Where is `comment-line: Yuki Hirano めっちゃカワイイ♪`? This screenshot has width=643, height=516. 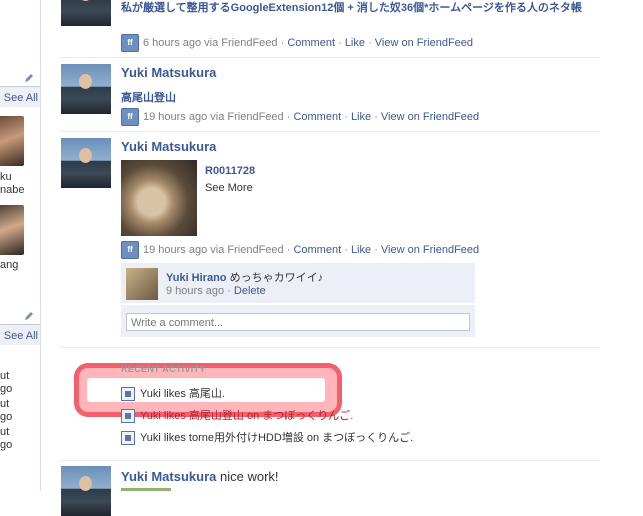 comment-line: Yuki Hirano めっちゃカワイイ♪ is located at coordinates (244, 277).